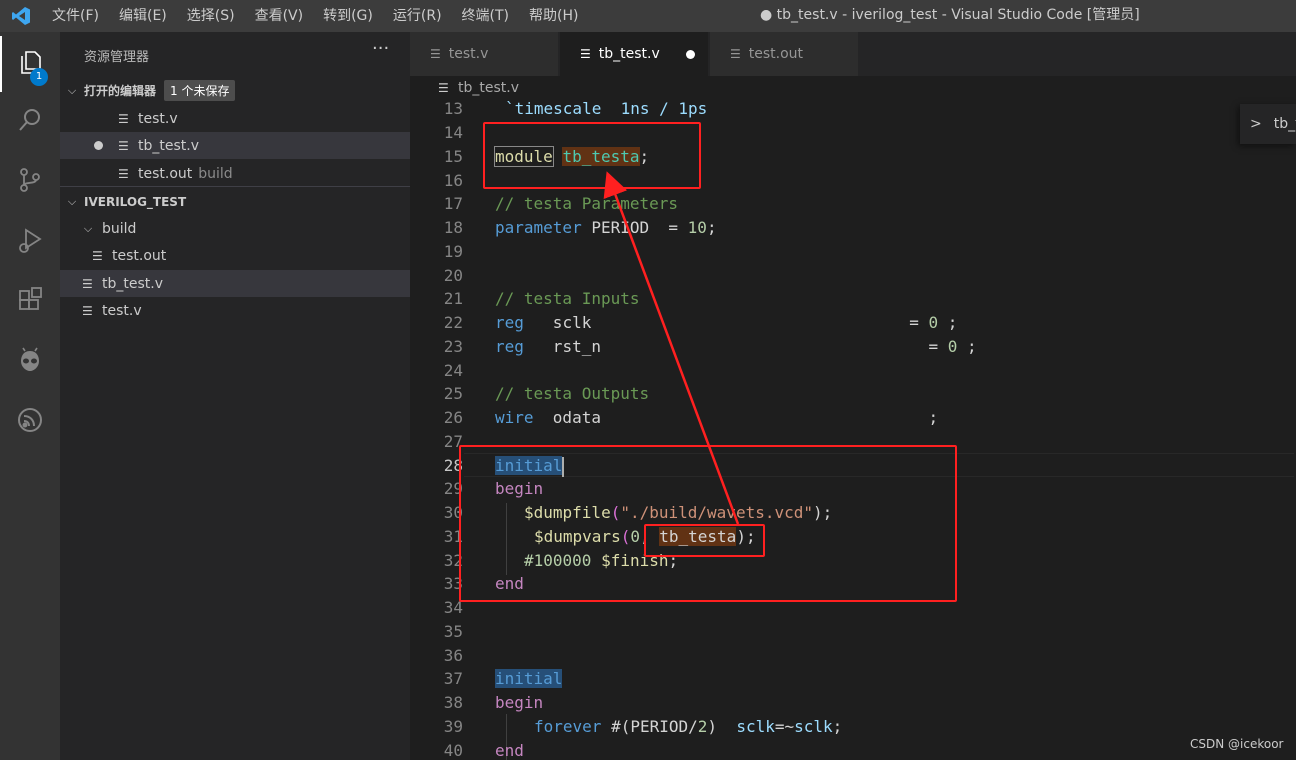 The width and height of the screenshot is (1296, 760). What do you see at coordinates (119, 228) in the screenshot?
I see `folder-label: build` at bounding box center [119, 228].